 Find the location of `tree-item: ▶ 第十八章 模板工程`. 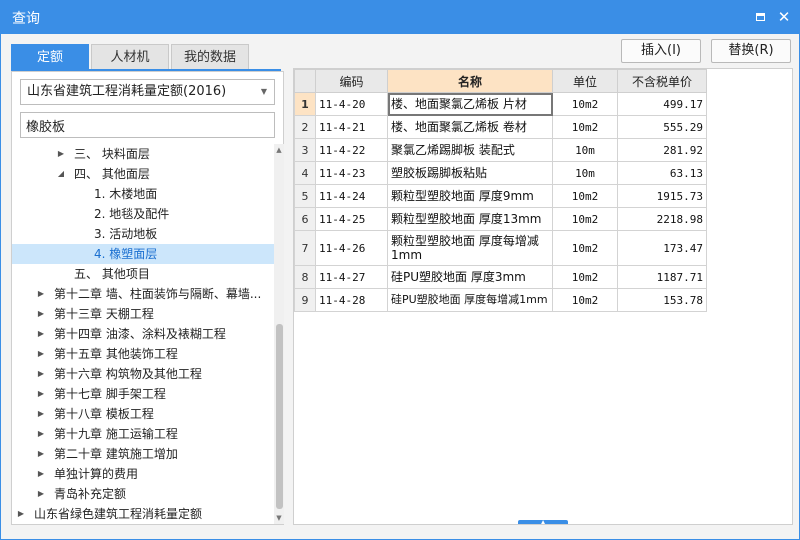

tree-item: ▶ 第十八章 模板工程 is located at coordinates (143, 414).